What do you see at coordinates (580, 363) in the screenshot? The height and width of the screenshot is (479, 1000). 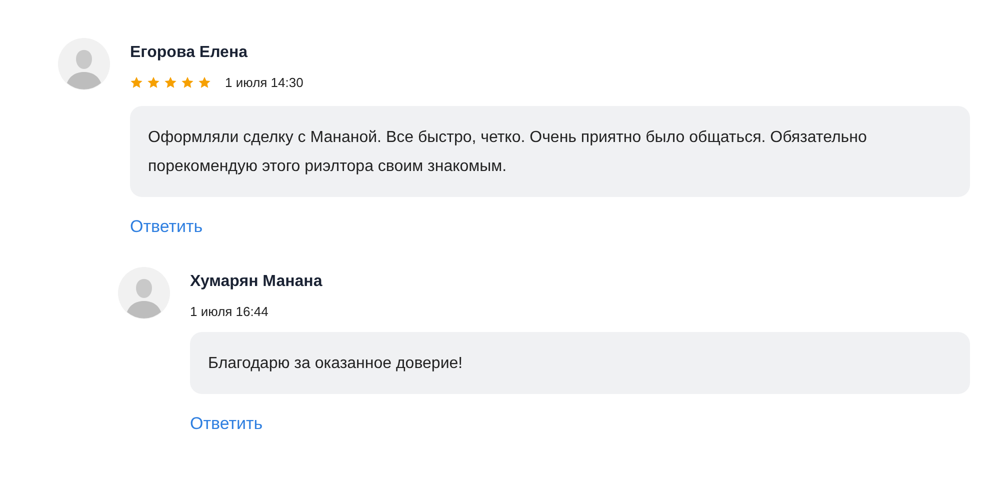 I see `review-text: Благодарю за оказанное доверие!` at bounding box center [580, 363].